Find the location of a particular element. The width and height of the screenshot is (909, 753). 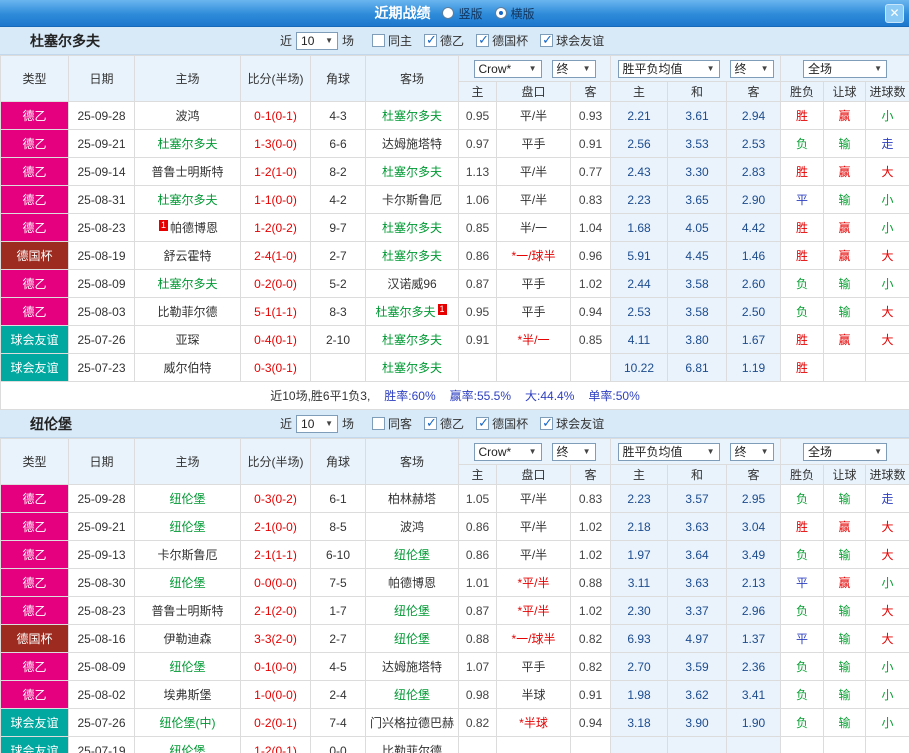

odds-home: 1.07 is located at coordinates (477, 666).